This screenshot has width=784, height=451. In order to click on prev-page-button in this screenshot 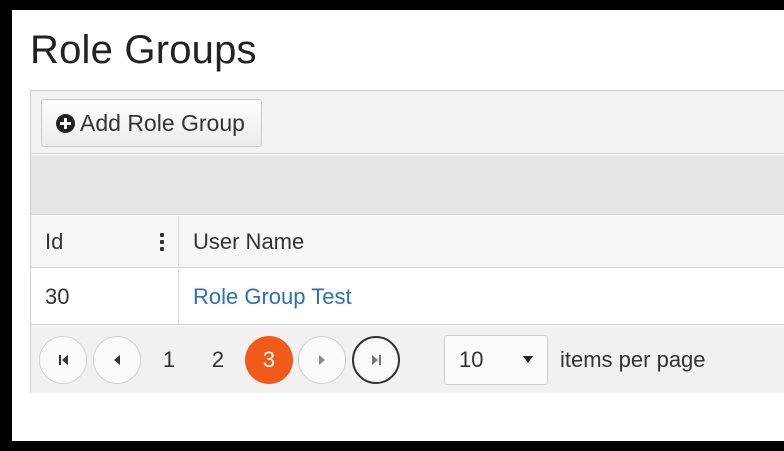, I will do `click(117, 359)`.